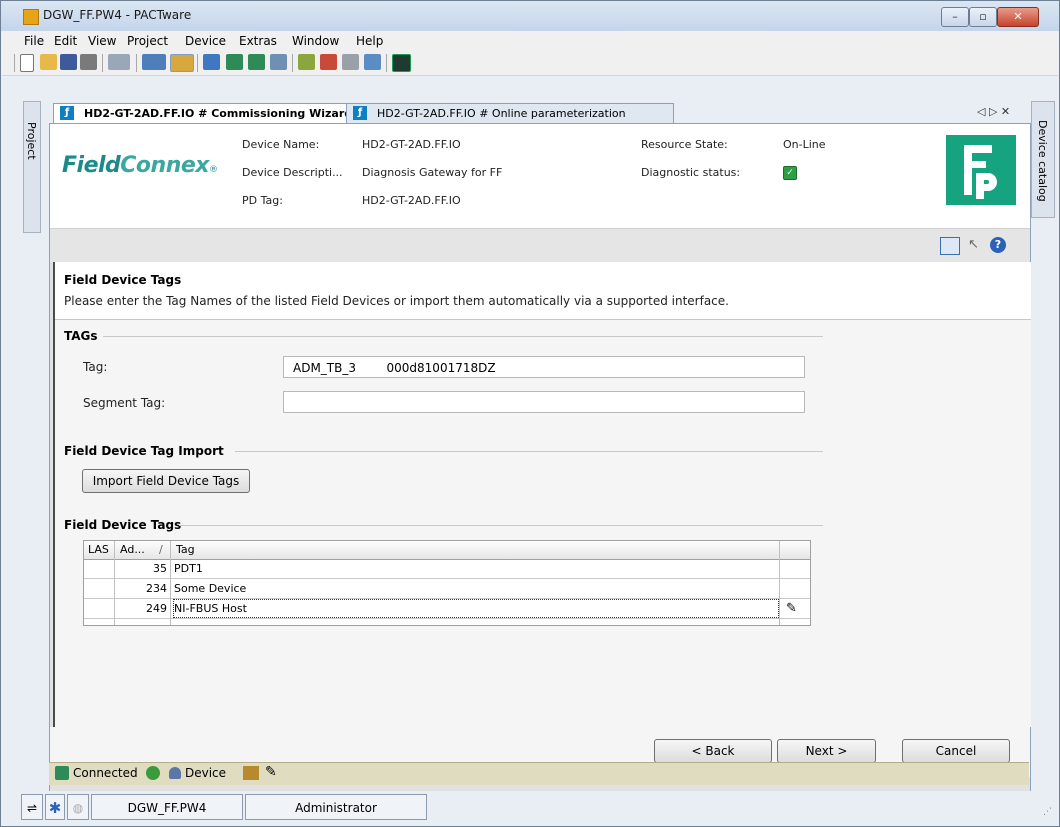  Describe the element at coordinates (540, 245) in the screenshot. I see `wizard-subheader: ↖ ?` at that location.